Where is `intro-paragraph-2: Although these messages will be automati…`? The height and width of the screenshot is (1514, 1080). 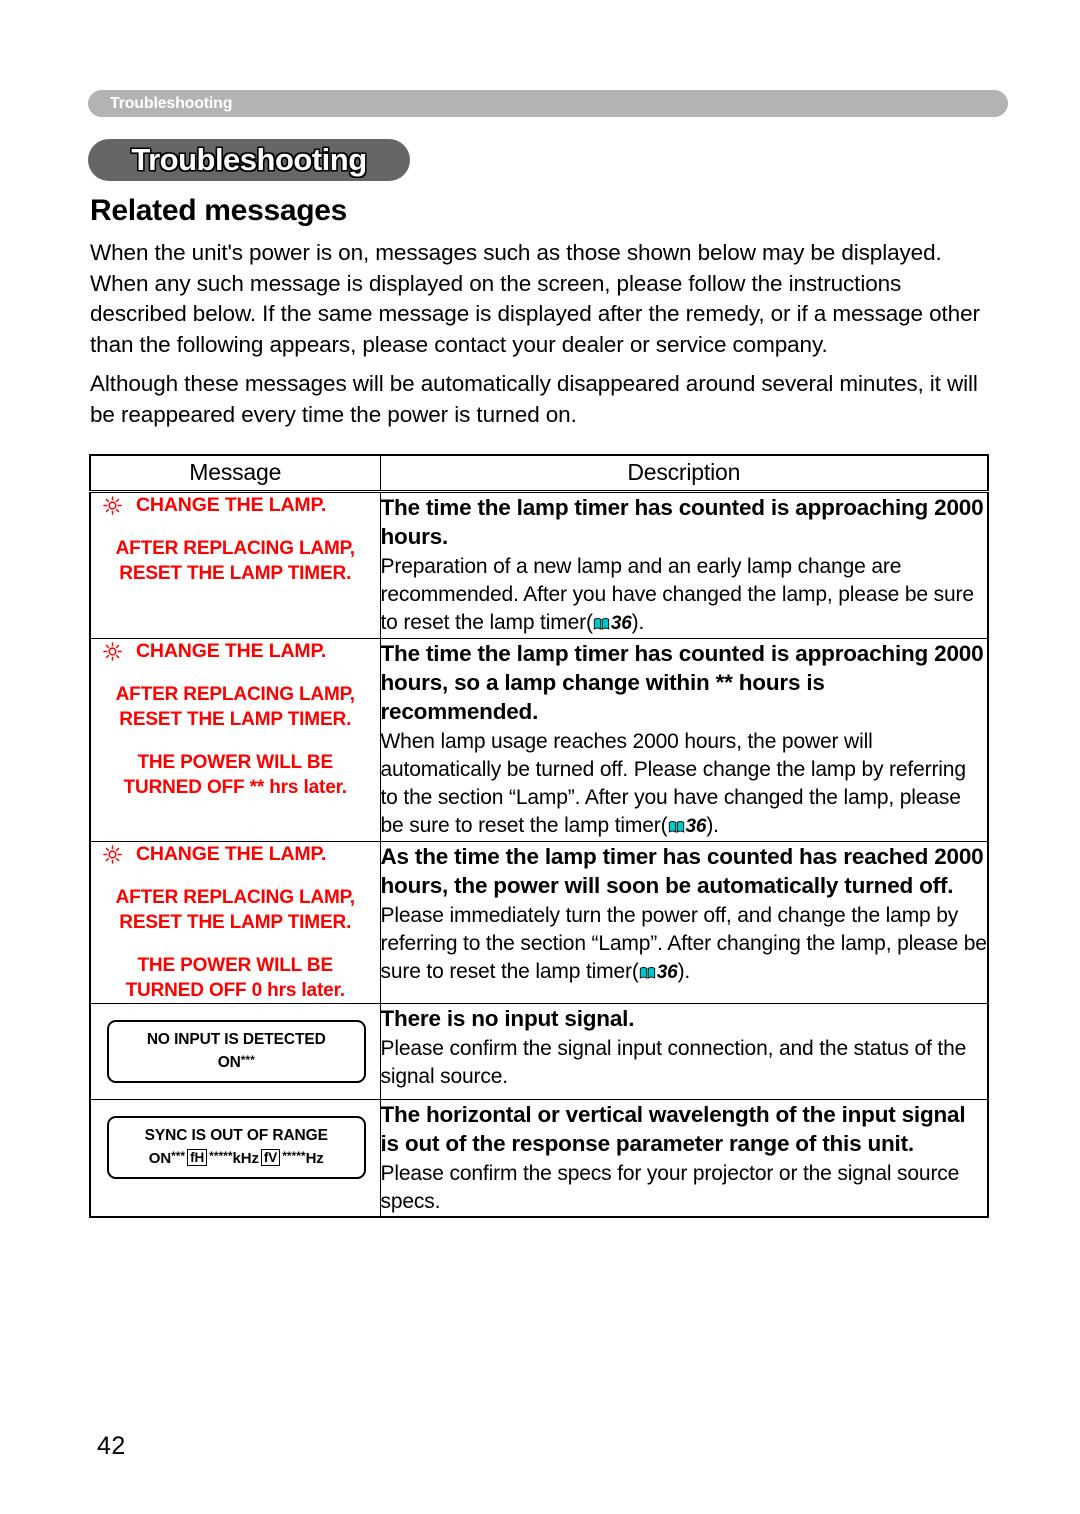
intro-paragraph-2: Although these messages will be automati… is located at coordinates (534, 399).